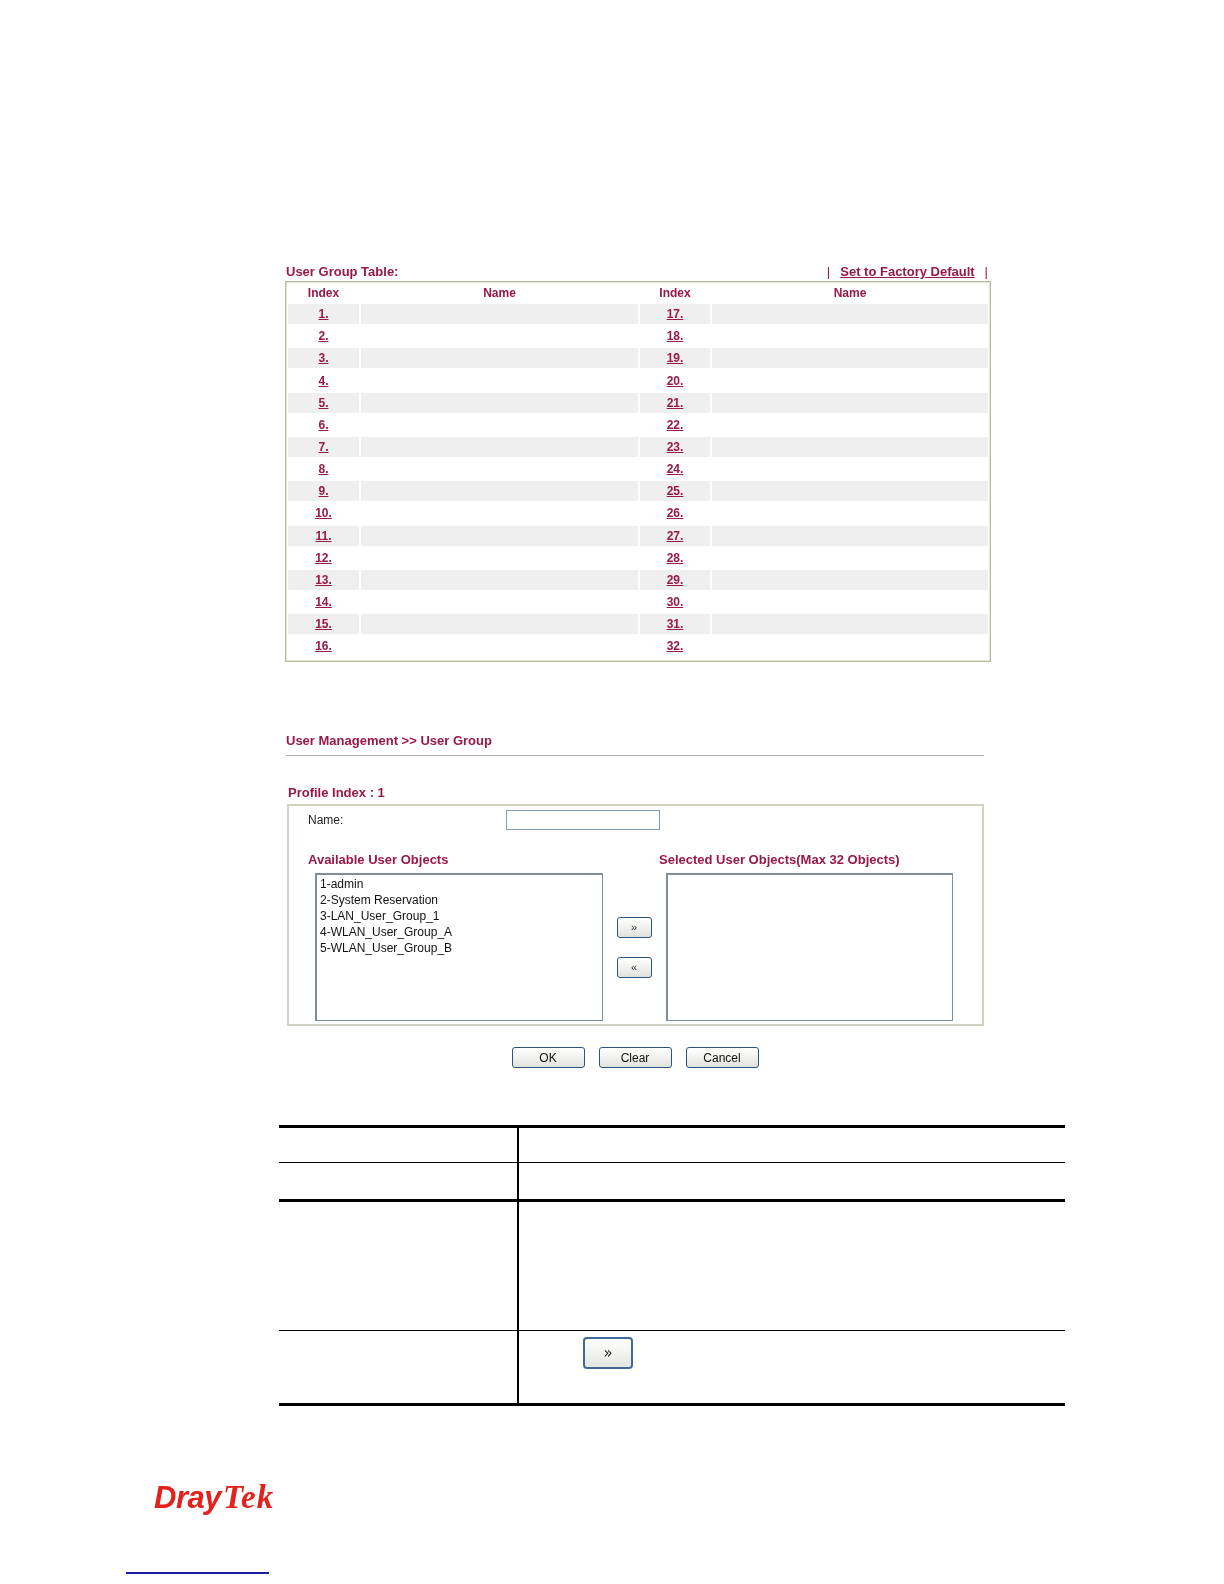  Describe the element at coordinates (323, 447) in the screenshot. I see `index-link: 7.` at that location.